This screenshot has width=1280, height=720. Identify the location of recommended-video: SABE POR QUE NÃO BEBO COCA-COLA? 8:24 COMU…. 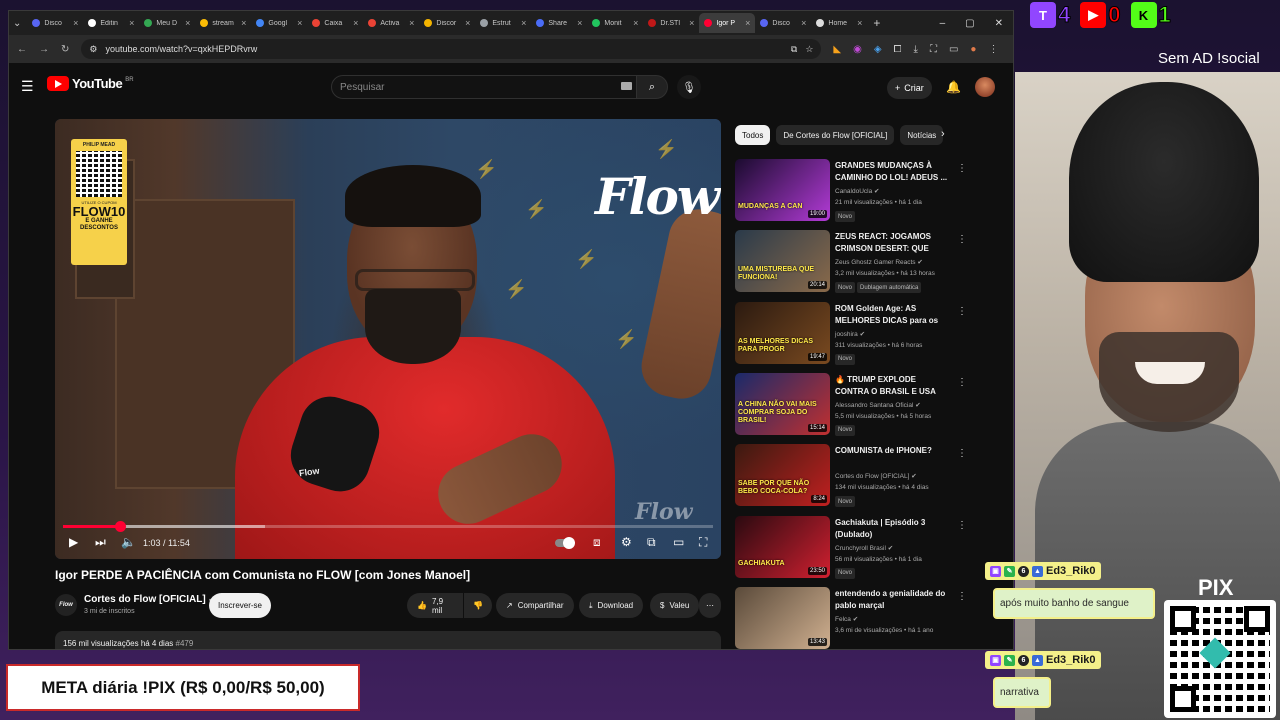
(851, 477).